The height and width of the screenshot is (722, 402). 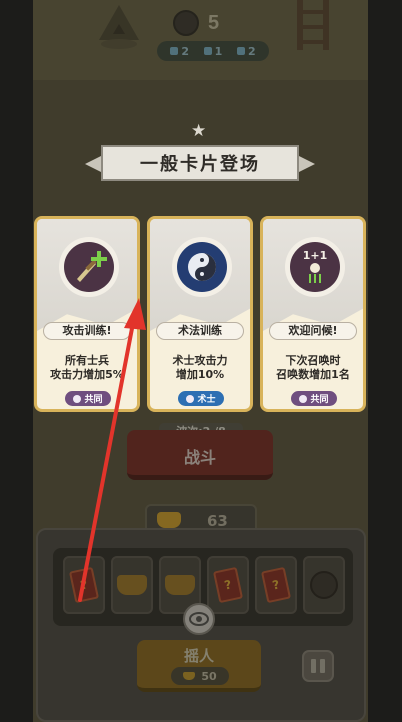 I want to click on card-option: 1+1 欢迎问候! 下次召唤时 召唤数增加1名 共同, so click(x=313, y=314).